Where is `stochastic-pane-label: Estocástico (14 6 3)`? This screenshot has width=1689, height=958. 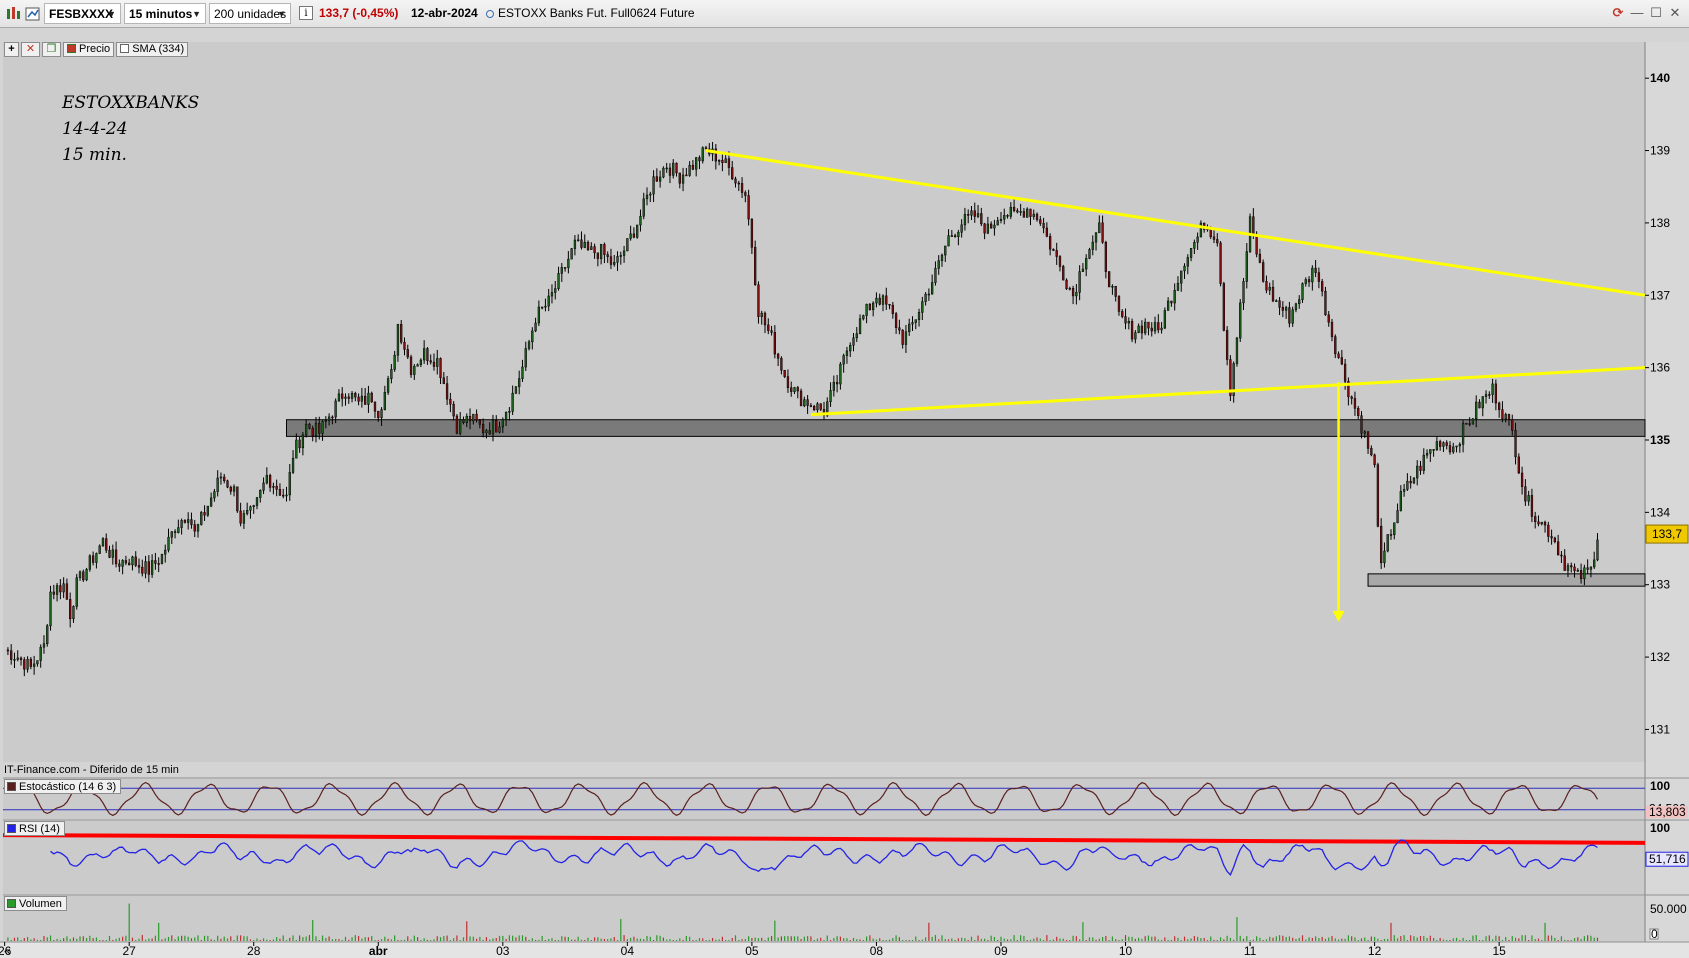 stochastic-pane-label: Estocástico (14 6 3) is located at coordinates (63, 786).